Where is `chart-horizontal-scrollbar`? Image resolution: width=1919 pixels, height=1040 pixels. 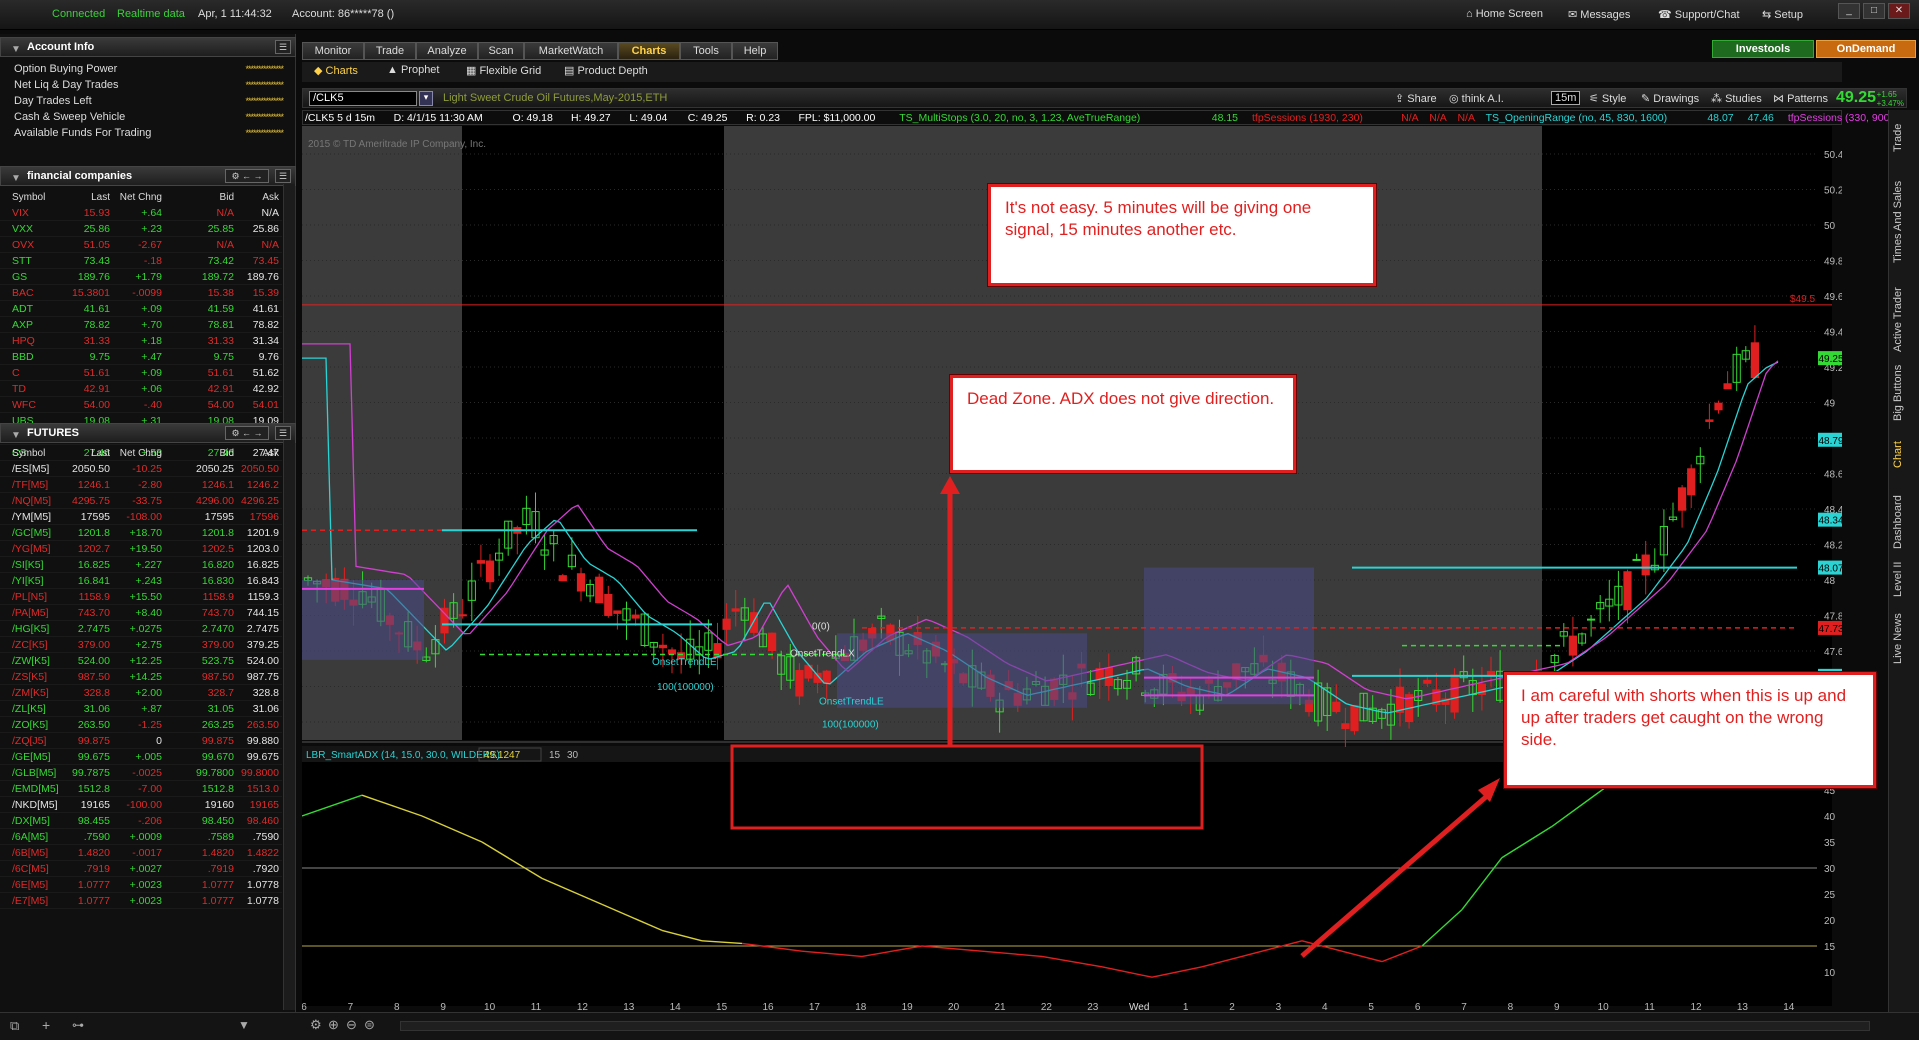
chart-horizontal-scrollbar is located at coordinates (1135, 1026).